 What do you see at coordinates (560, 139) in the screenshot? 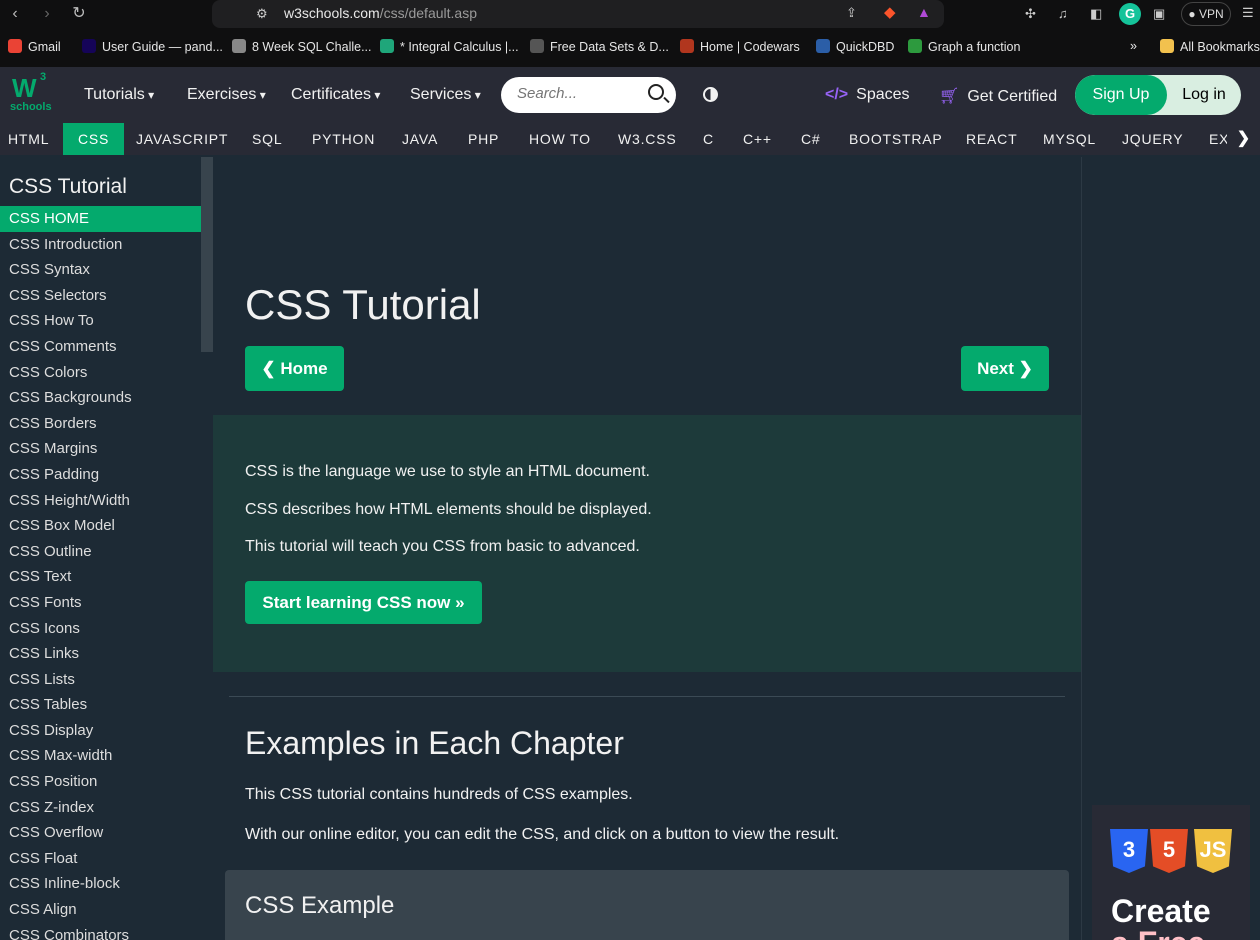
I see `subject-tab: HOW TO` at bounding box center [560, 139].